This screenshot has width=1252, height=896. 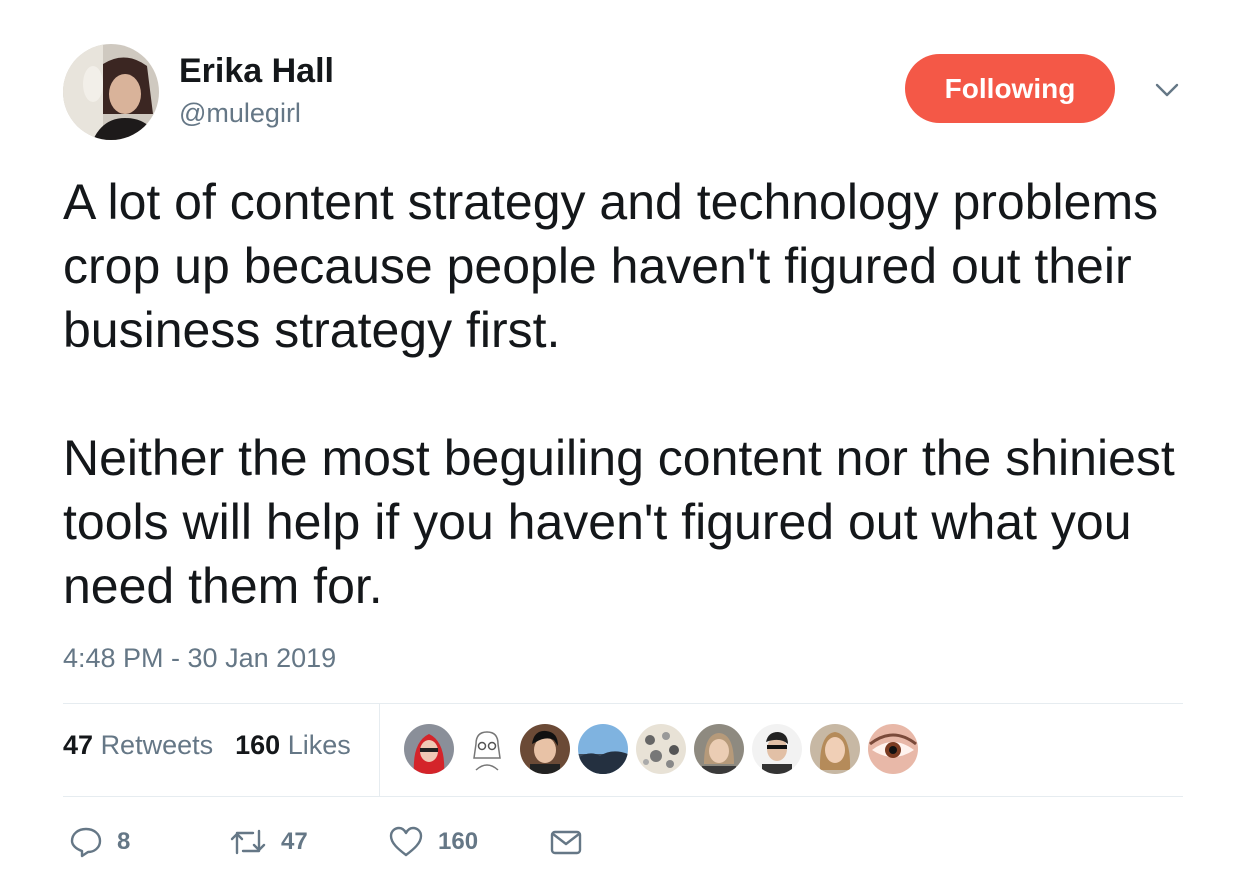 What do you see at coordinates (258, 745) in the screenshot?
I see `likes-count: 160` at bounding box center [258, 745].